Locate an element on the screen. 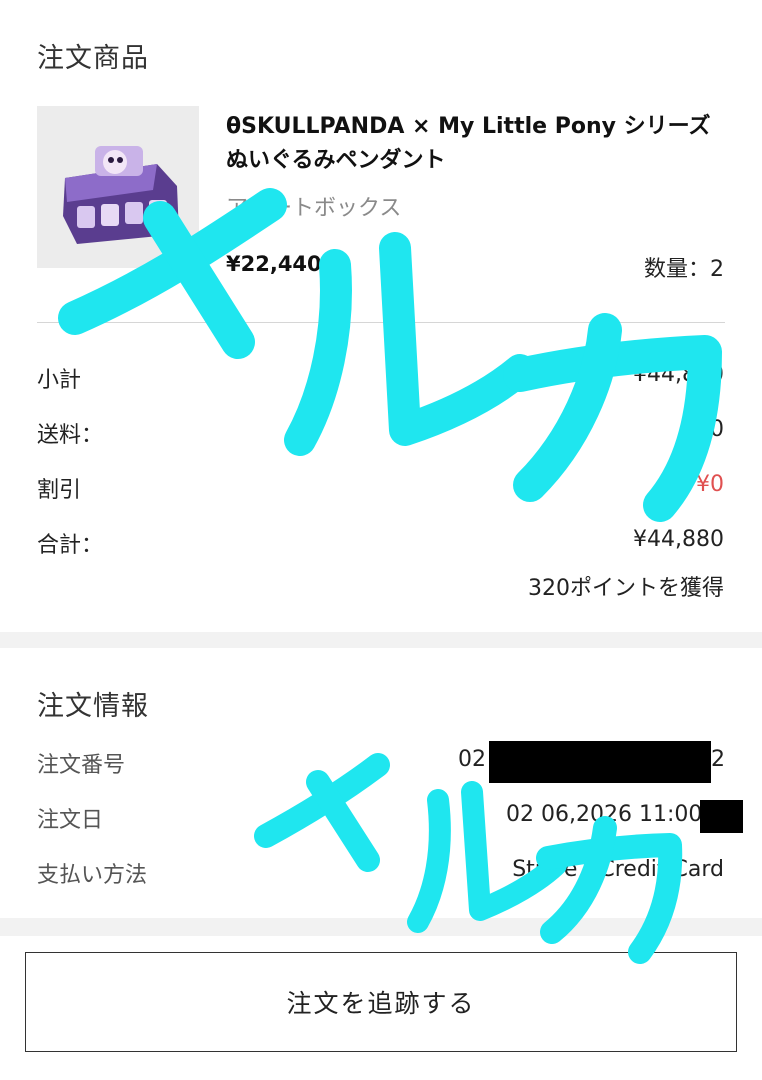 The height and width of the screenshot is (1080, 762). product-thumbnail is located at coordinates (118, 187).